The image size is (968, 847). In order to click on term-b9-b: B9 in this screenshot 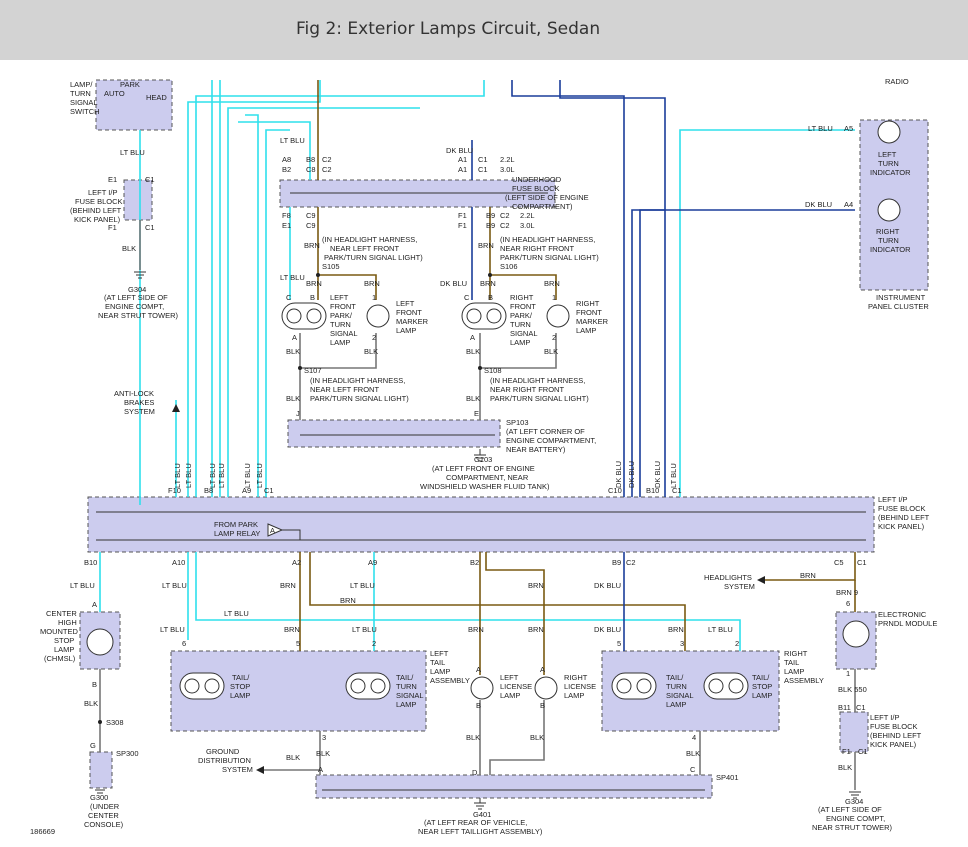, I will do `click(490, 225)`.